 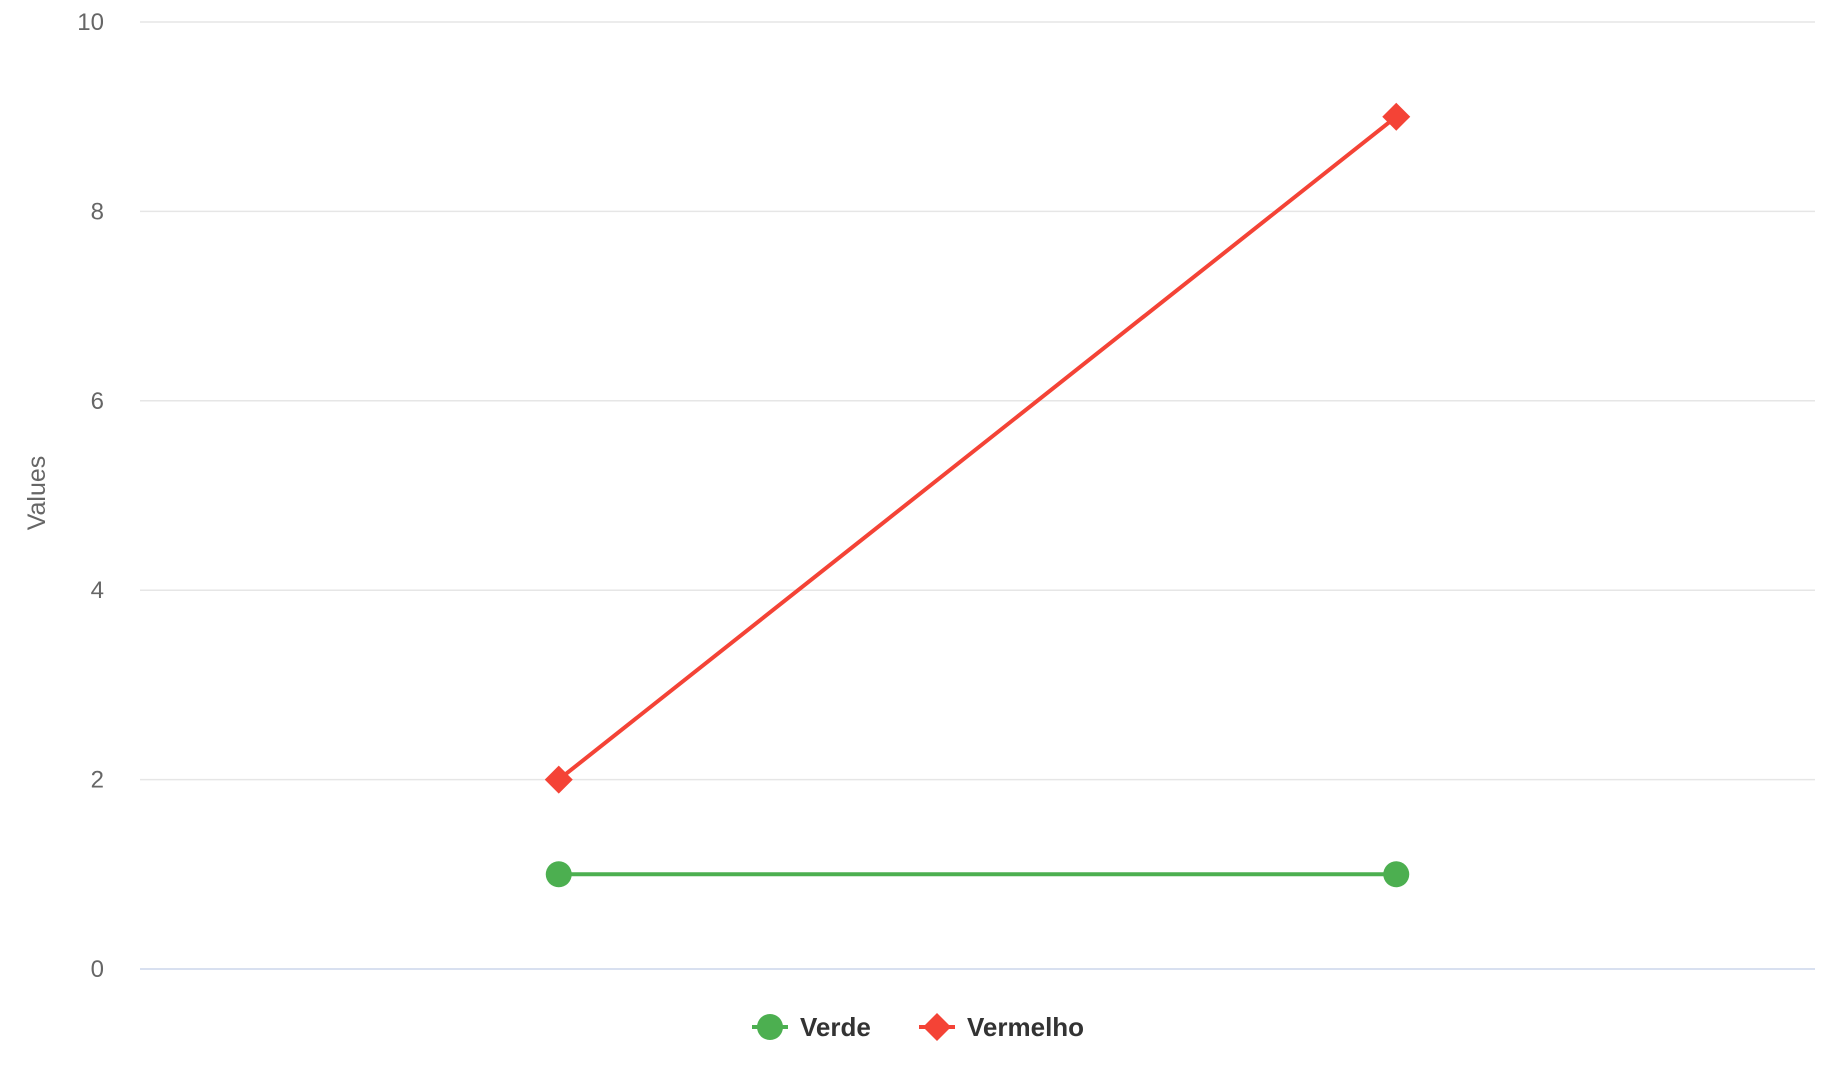 I want to click on legend-label: Vermelho, so click(x=1025, y=1027).